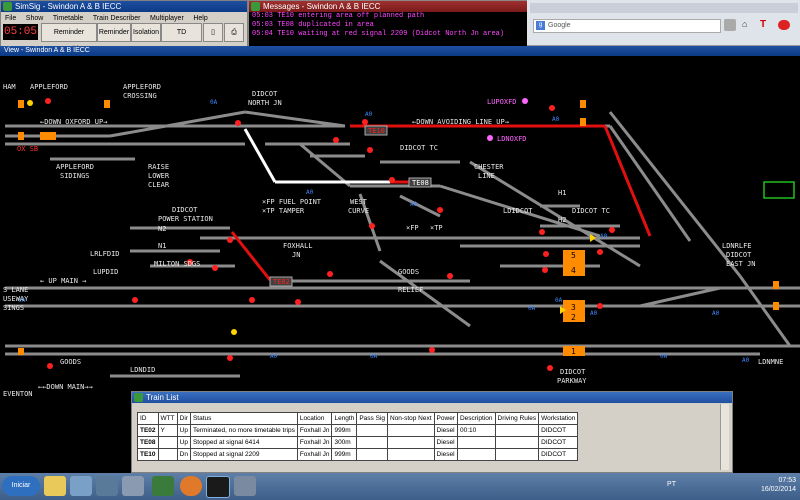  Describe the element at coordinates (512, 139) in the screenshot. I see `label-ldnoxfd: LDNOXFD` at that location.